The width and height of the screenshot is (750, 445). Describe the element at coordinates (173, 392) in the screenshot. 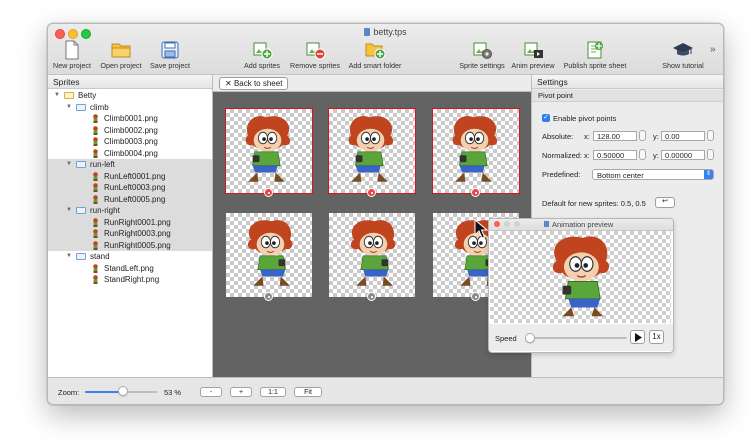

I see `zoom-value: 53 %` at that location.